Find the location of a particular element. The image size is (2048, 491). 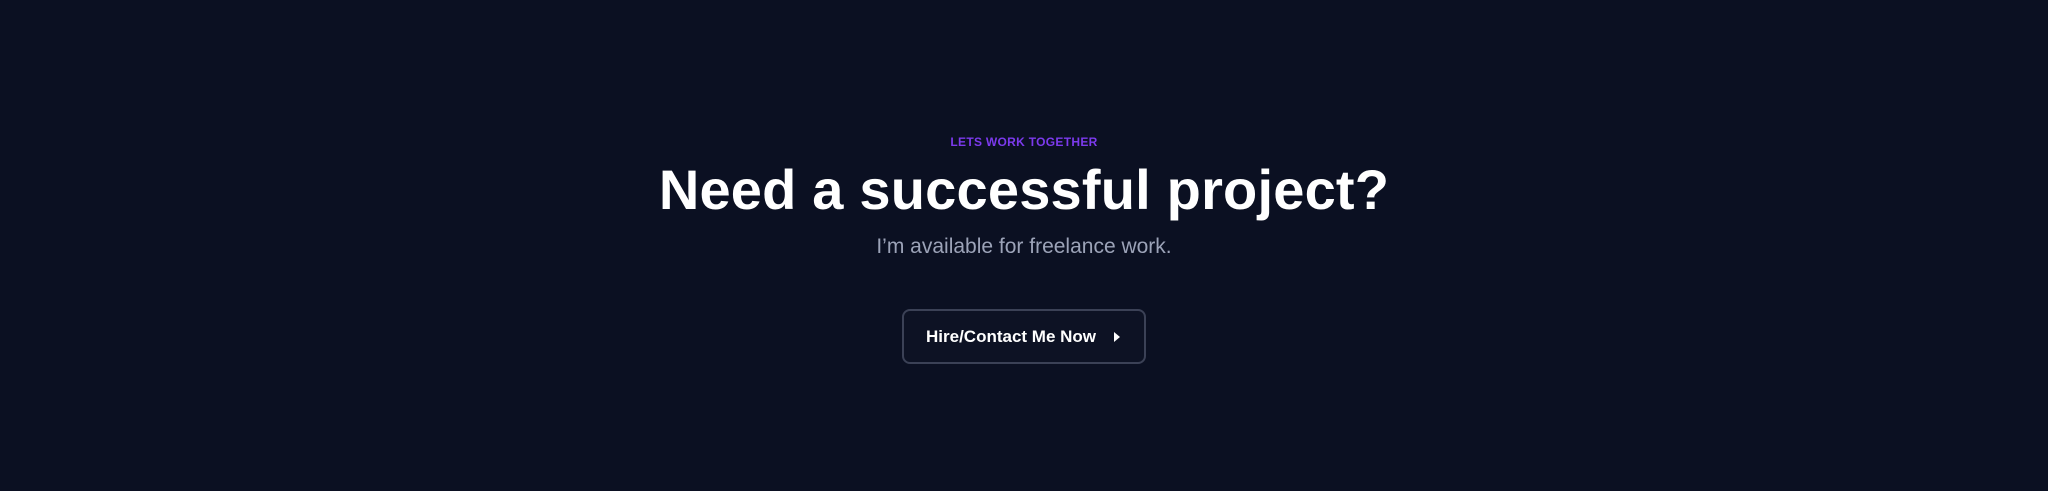

eyebrow-label: LETS WORK TOGETHER is located at coordinates (1024, 142).